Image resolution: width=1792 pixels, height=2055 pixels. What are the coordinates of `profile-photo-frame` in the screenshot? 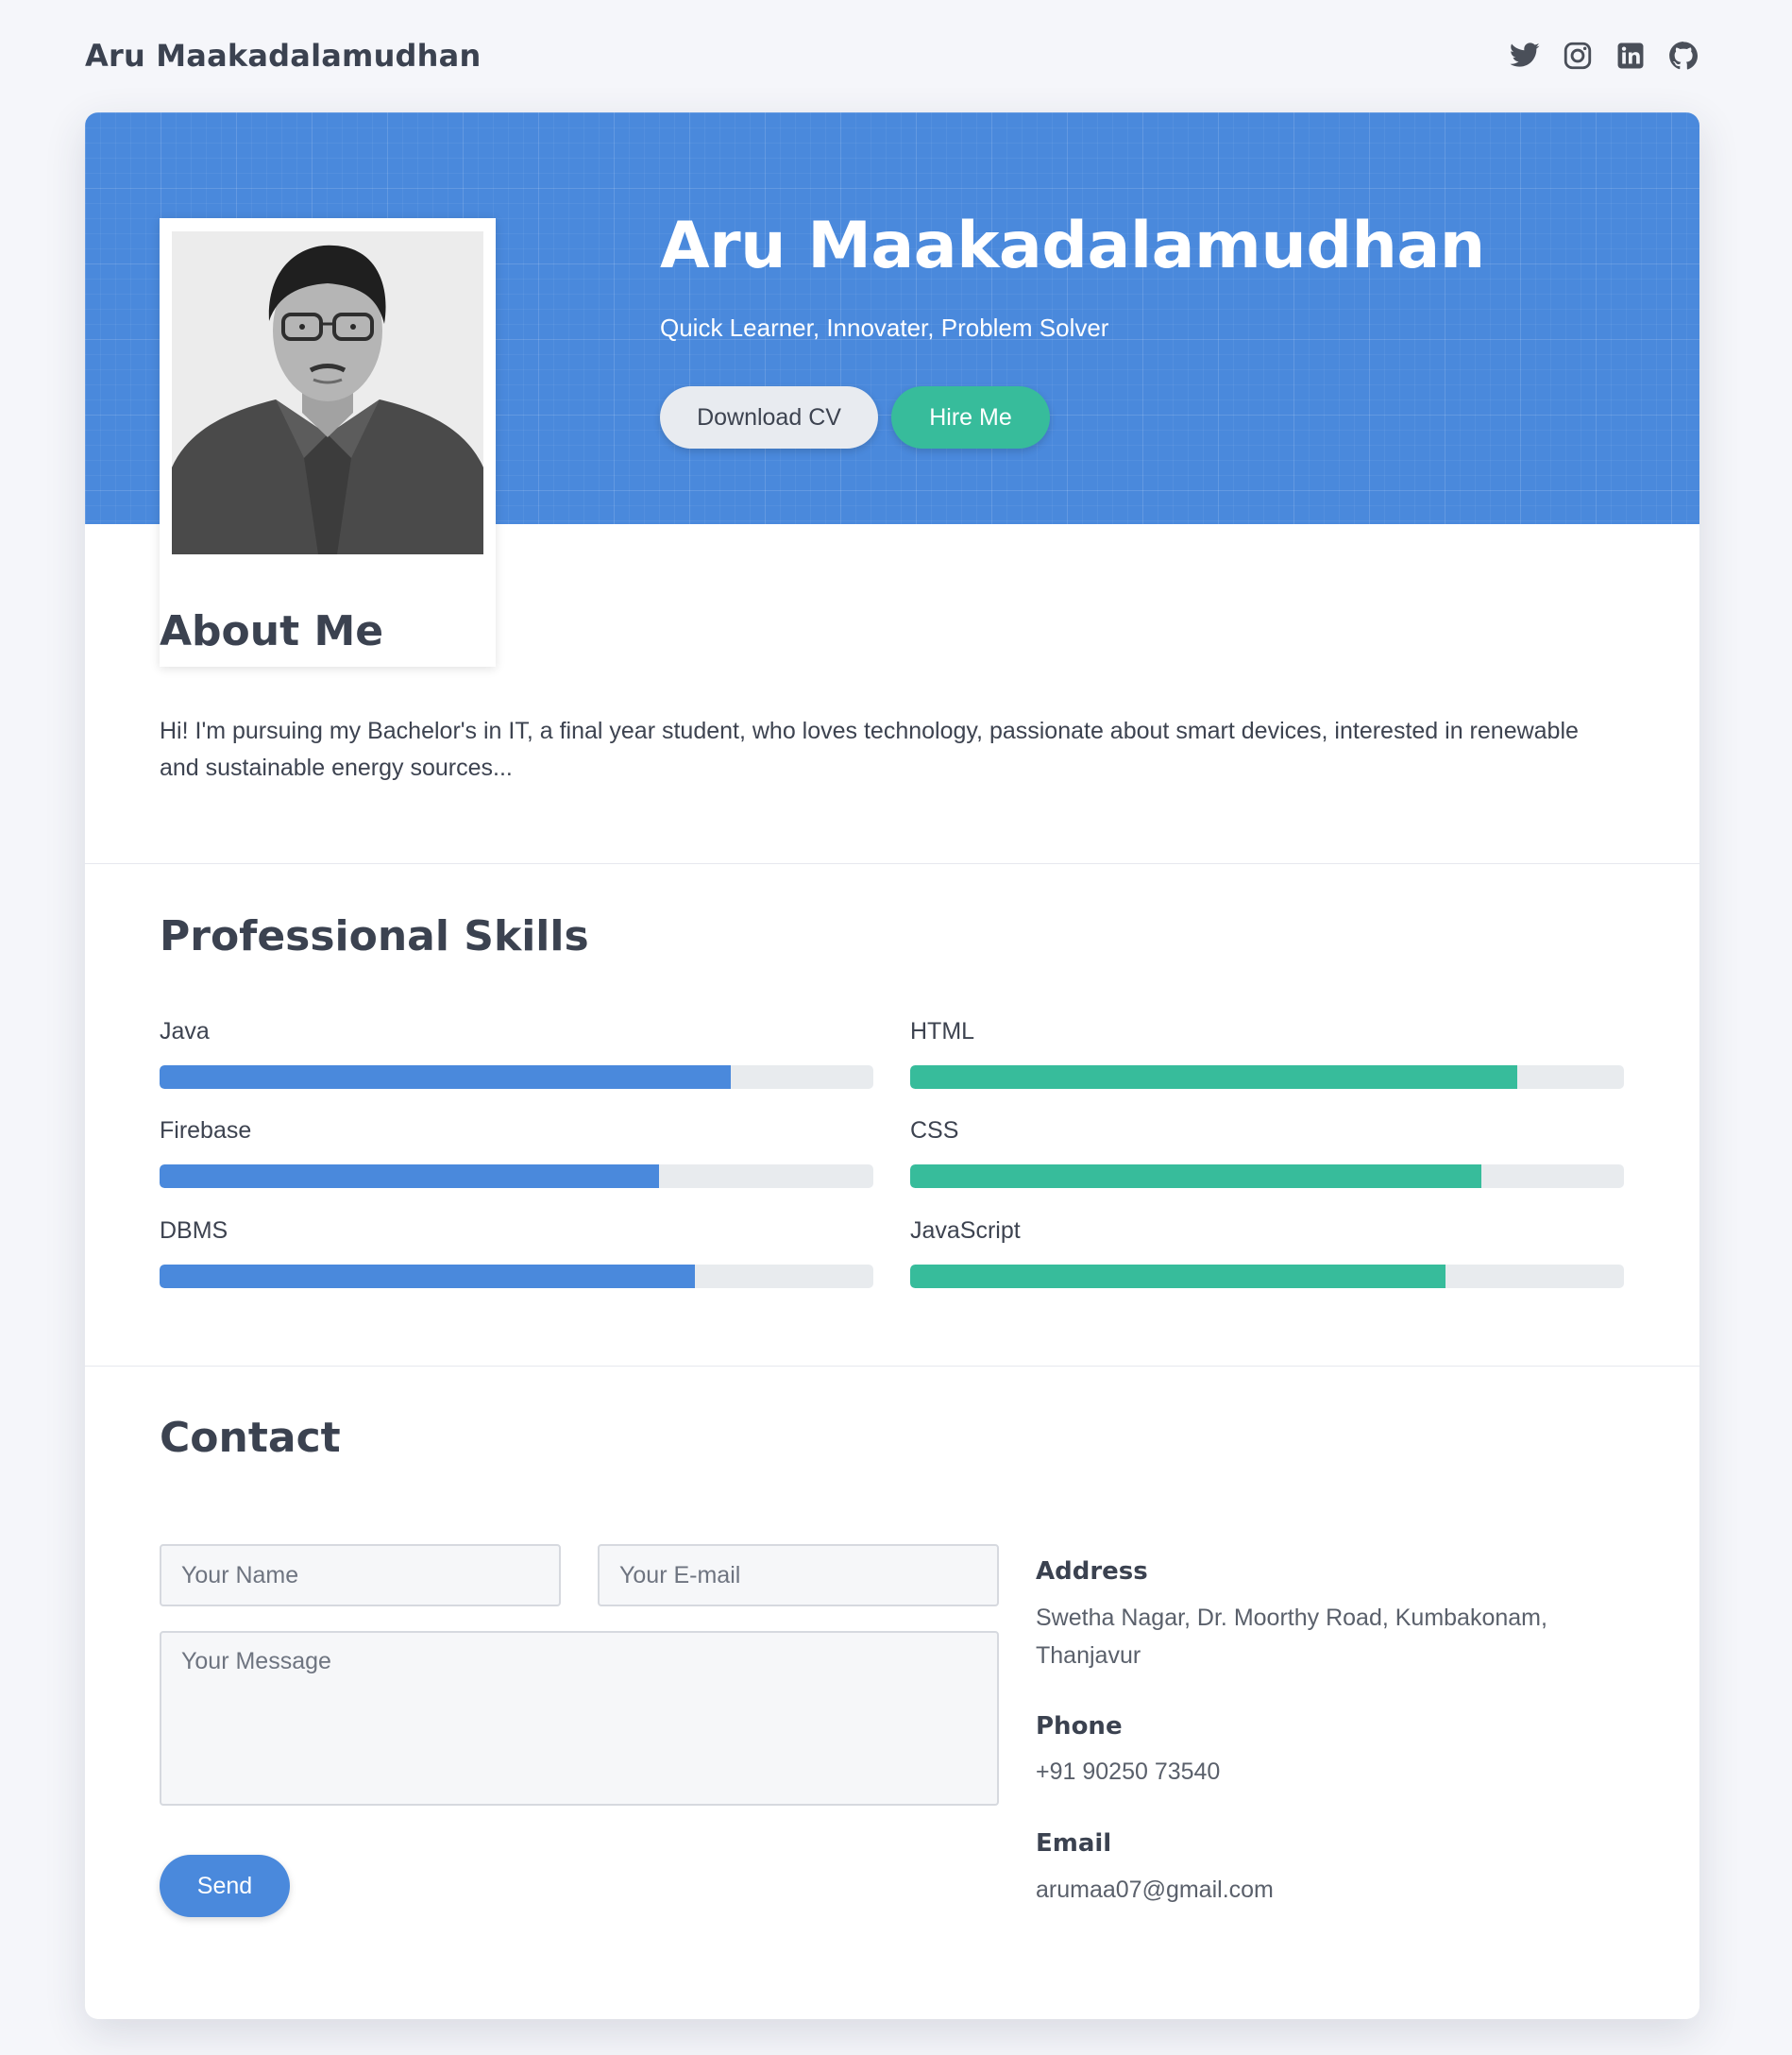 It's located at (328, 442).